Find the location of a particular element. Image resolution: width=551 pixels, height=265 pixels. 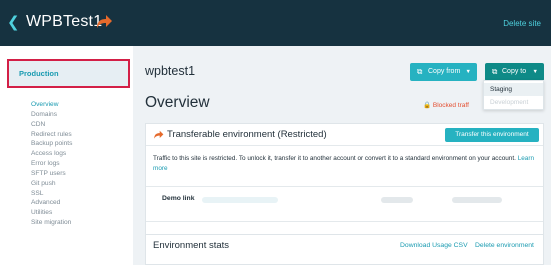

sidebar-item-utilities: Utilities is located at coordinates (51, 213).